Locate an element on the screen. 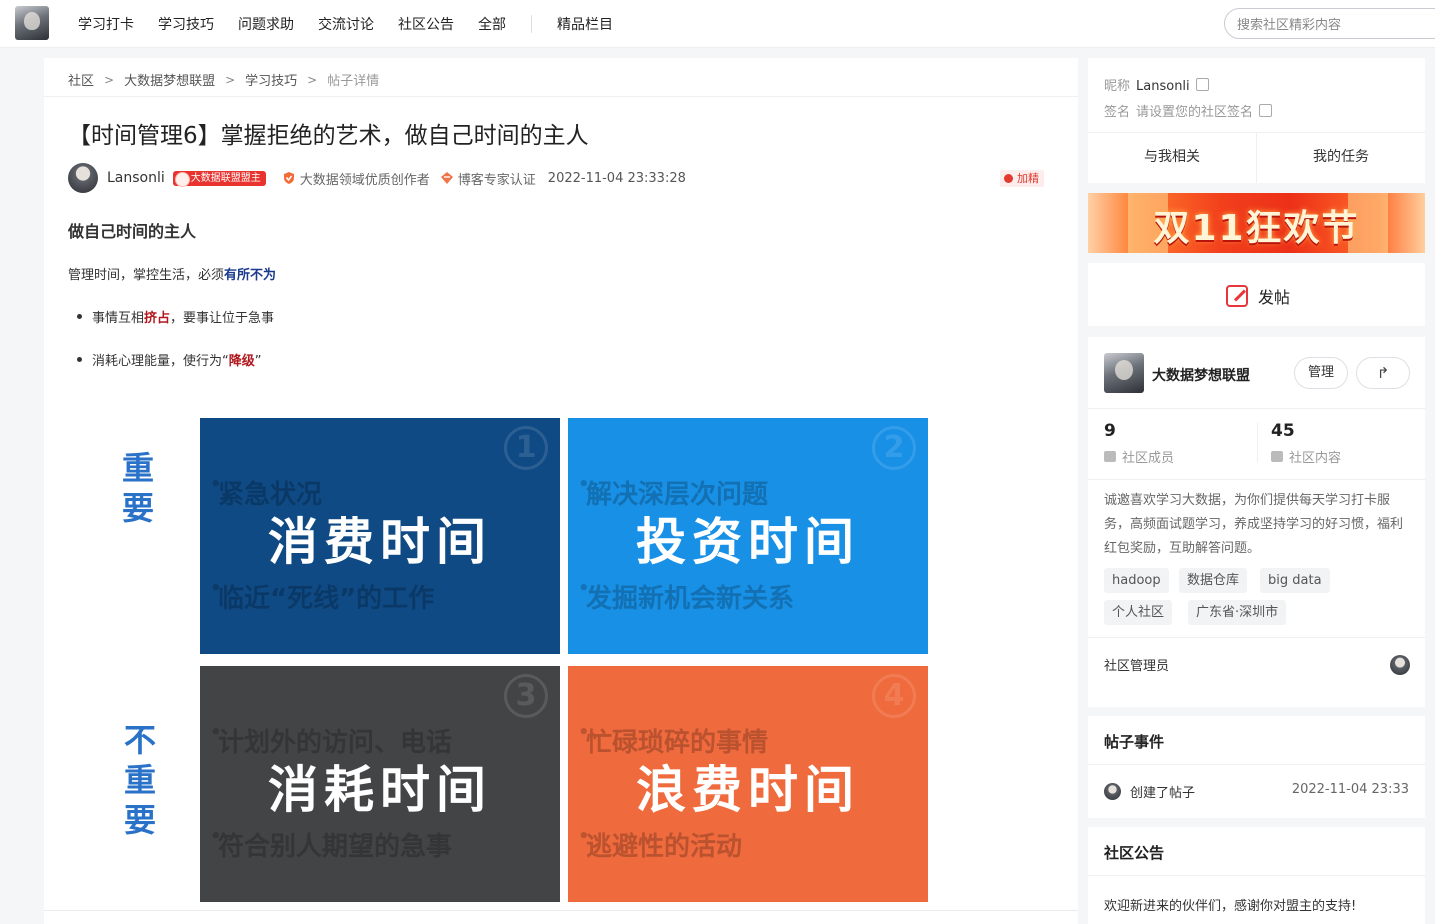  search-input: 搜索社区精彩内容 is located at coordinates (1329, 23).